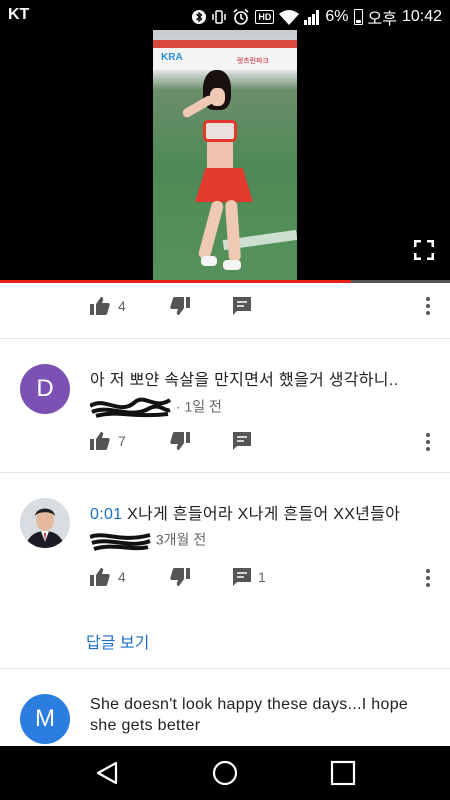 The image size is (450, 800). Describe the element at coordinates (312, 17) in the screenshot. I see `signal-icon` at that location.